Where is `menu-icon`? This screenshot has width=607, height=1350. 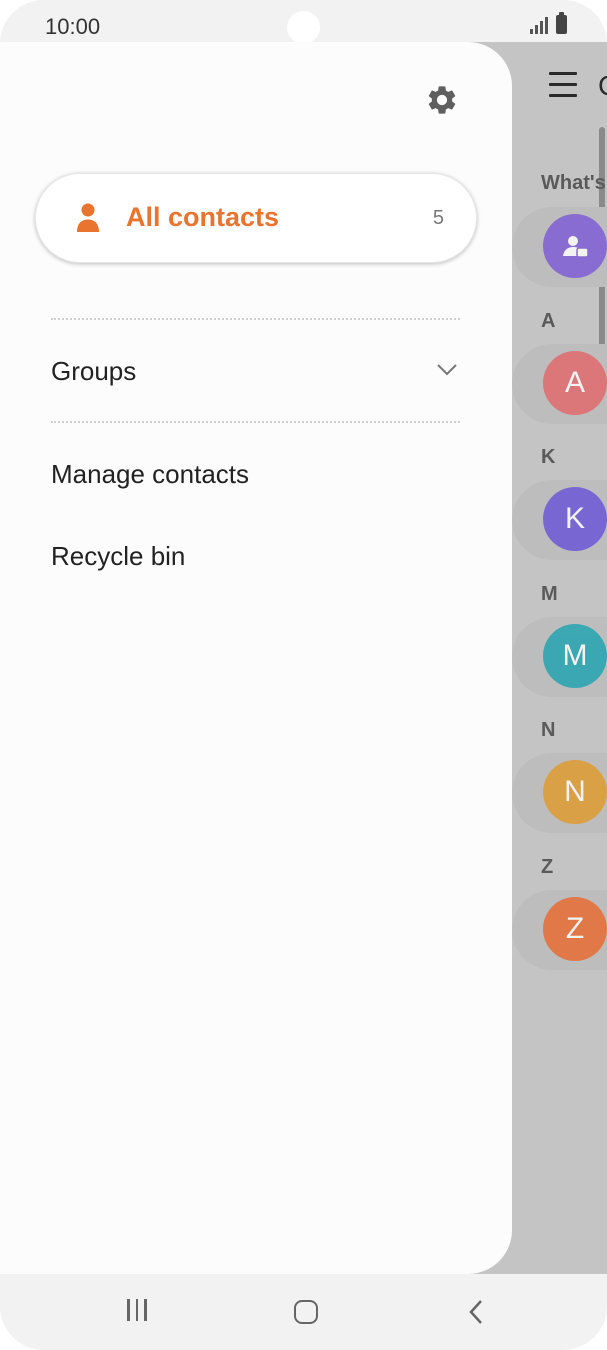
menu-icon is located at coordinates (563, 88).